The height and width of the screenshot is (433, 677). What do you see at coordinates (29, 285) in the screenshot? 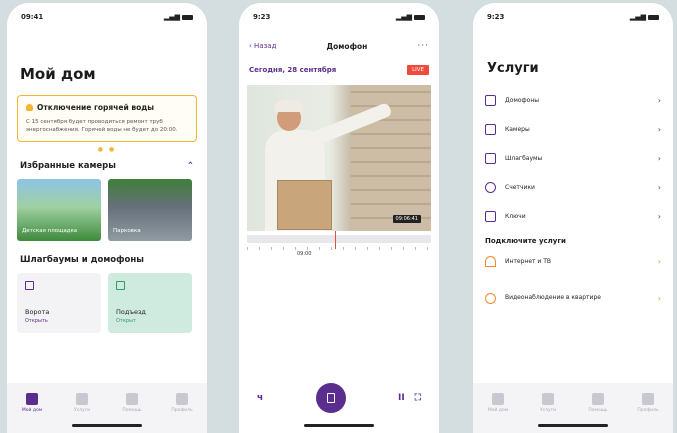
I see `gate-icon` at bounding box center [29, 285].